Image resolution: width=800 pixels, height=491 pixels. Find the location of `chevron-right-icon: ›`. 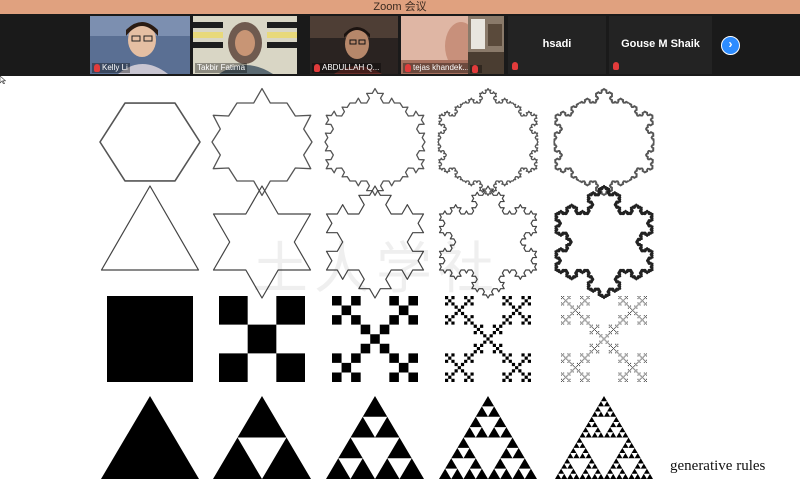

chevron-right-icon: › is located at coordinates (730, 44).